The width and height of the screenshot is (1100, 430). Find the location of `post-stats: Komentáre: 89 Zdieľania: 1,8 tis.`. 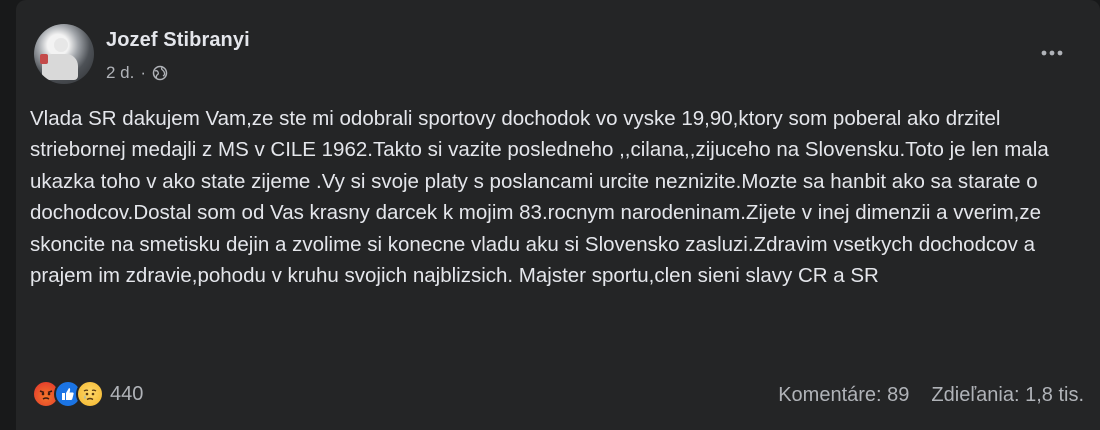

post-stats: Komentáre: 89 Zdieľania: 1,8 tis. is located at coordinates (931, 395).